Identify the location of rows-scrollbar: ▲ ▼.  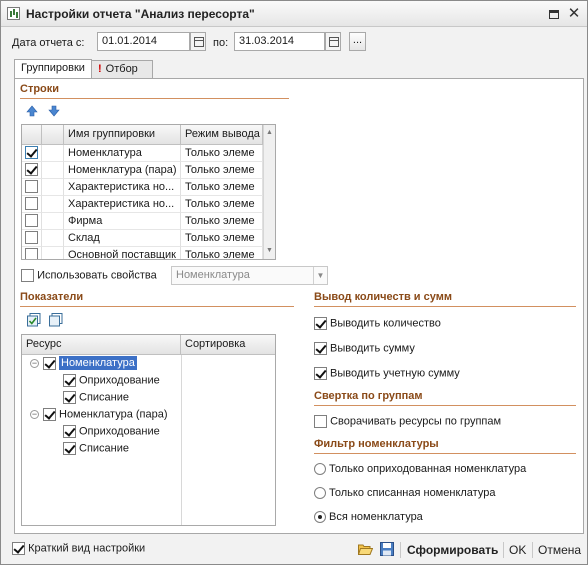
(269, 192).